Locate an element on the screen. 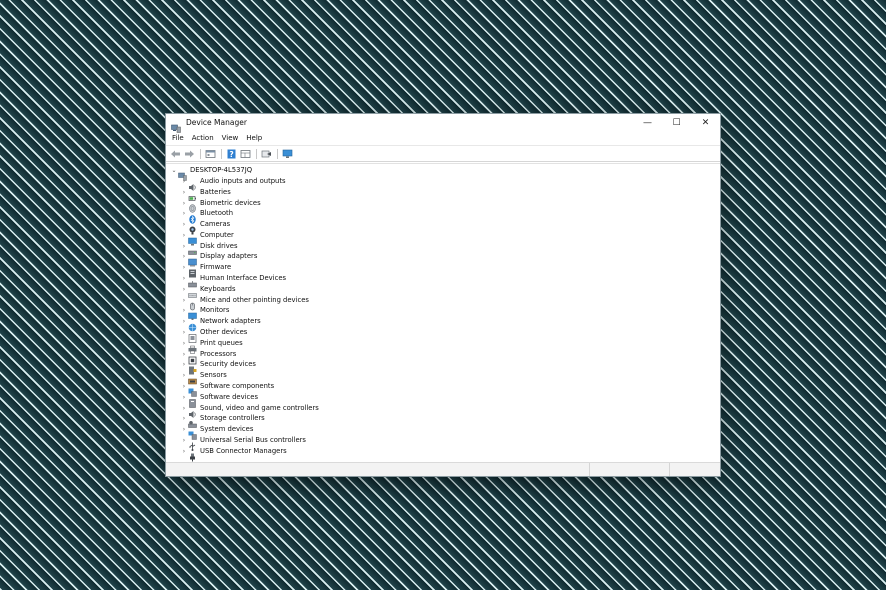 The height and width of the screenshot is (590, 886). tree-item-label: Biometric devices is located at coordinates (230, 202).